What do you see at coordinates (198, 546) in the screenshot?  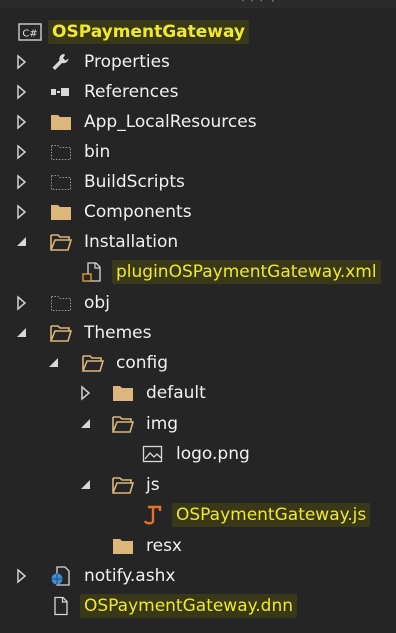 I see `tree-item-resx: resx` at bounding box center [198, 546].